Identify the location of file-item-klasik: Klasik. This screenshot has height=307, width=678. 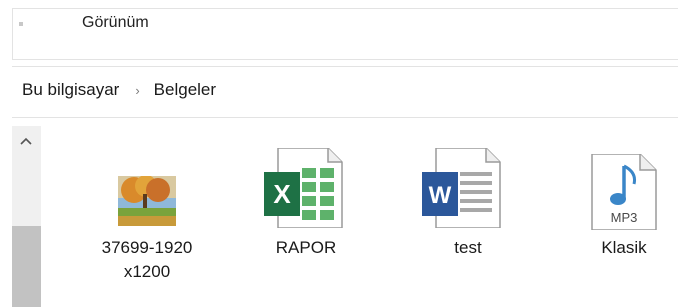
(624, 248).